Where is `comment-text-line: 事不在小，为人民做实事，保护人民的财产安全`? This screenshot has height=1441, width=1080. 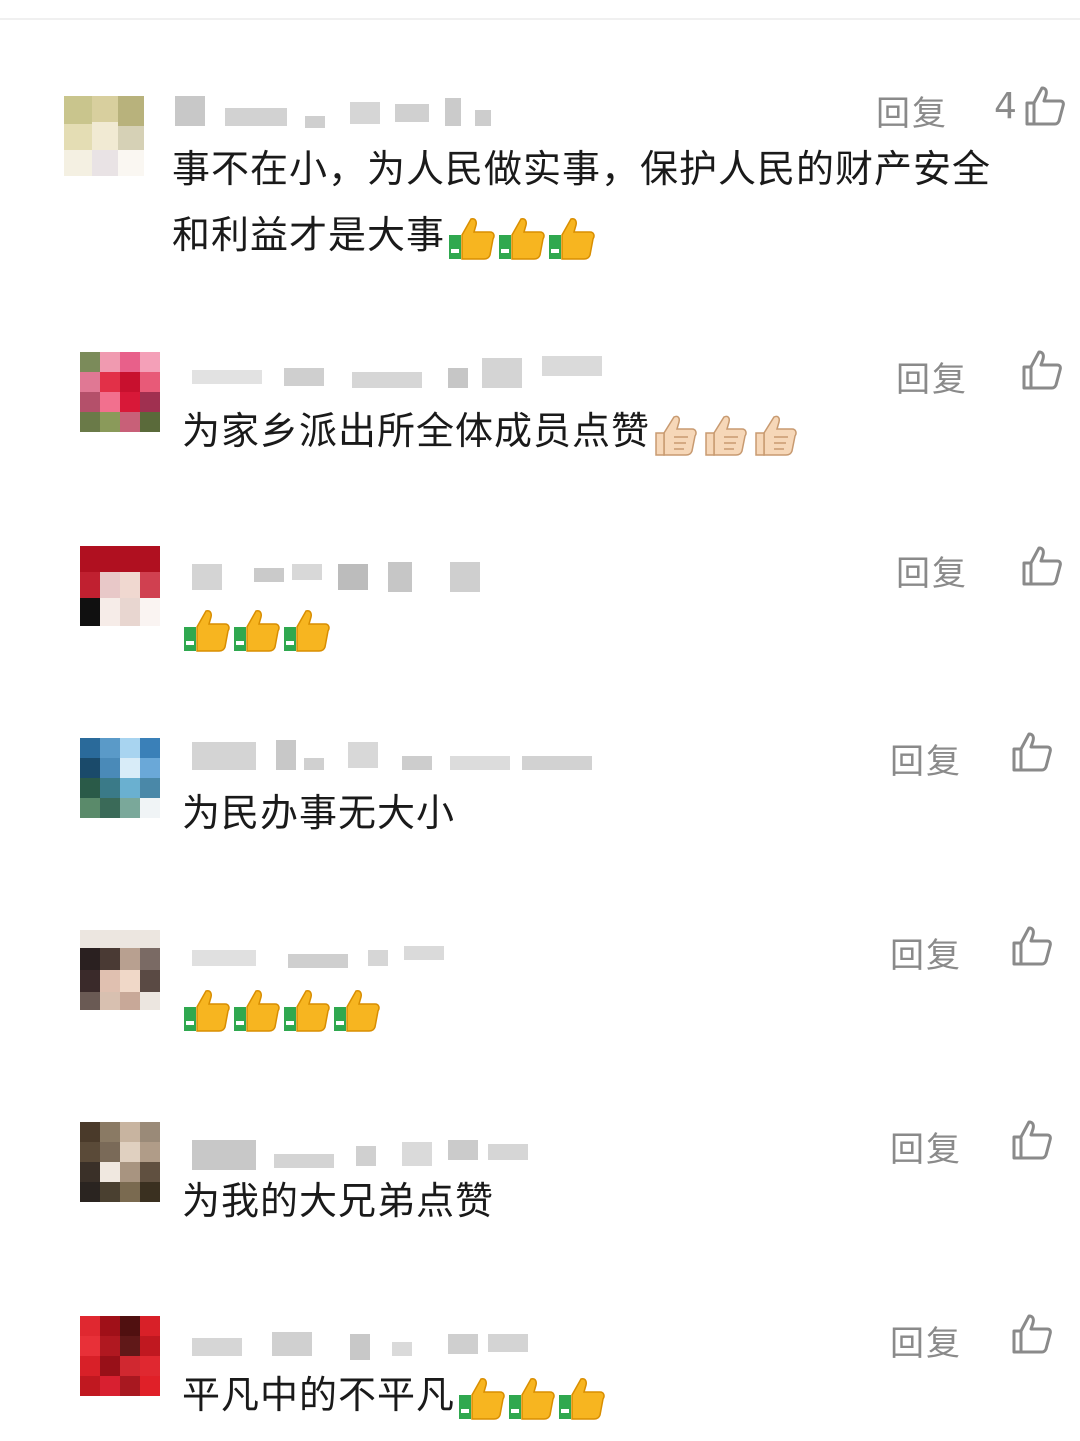
comment-text-line: 事不在小，为人民做实事，保护人民的财产安全 is located at coordinates (582, 169).